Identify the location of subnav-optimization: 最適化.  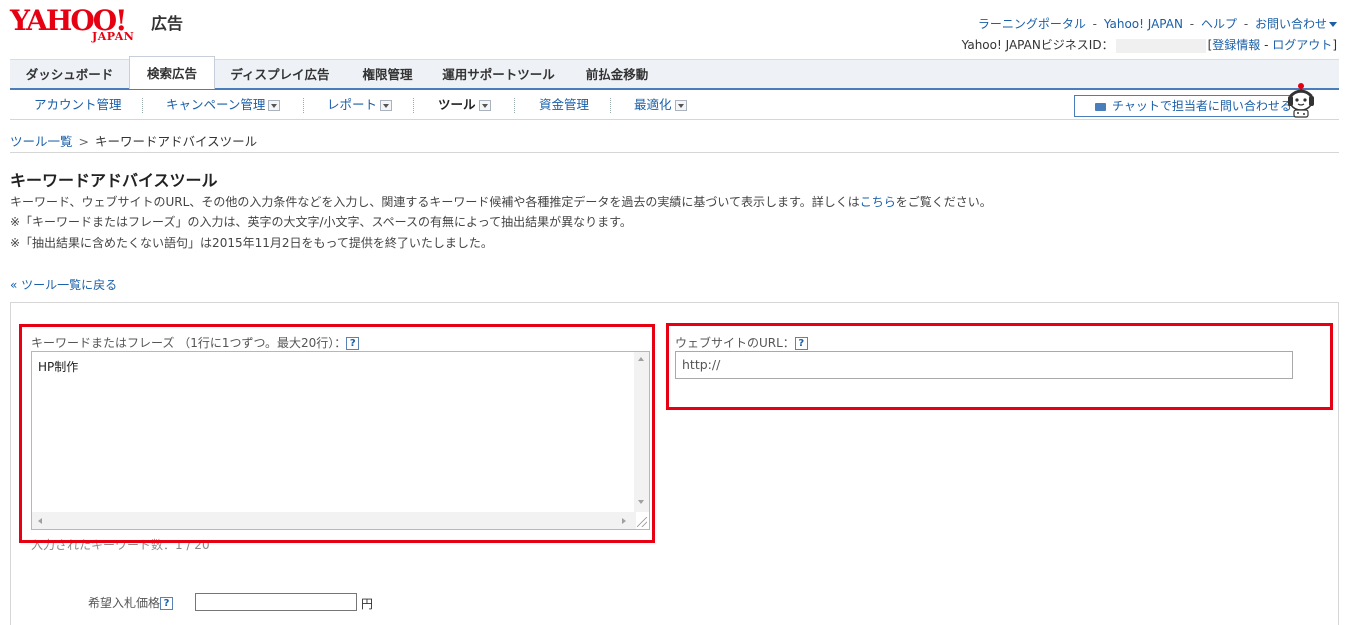
(660, 105).